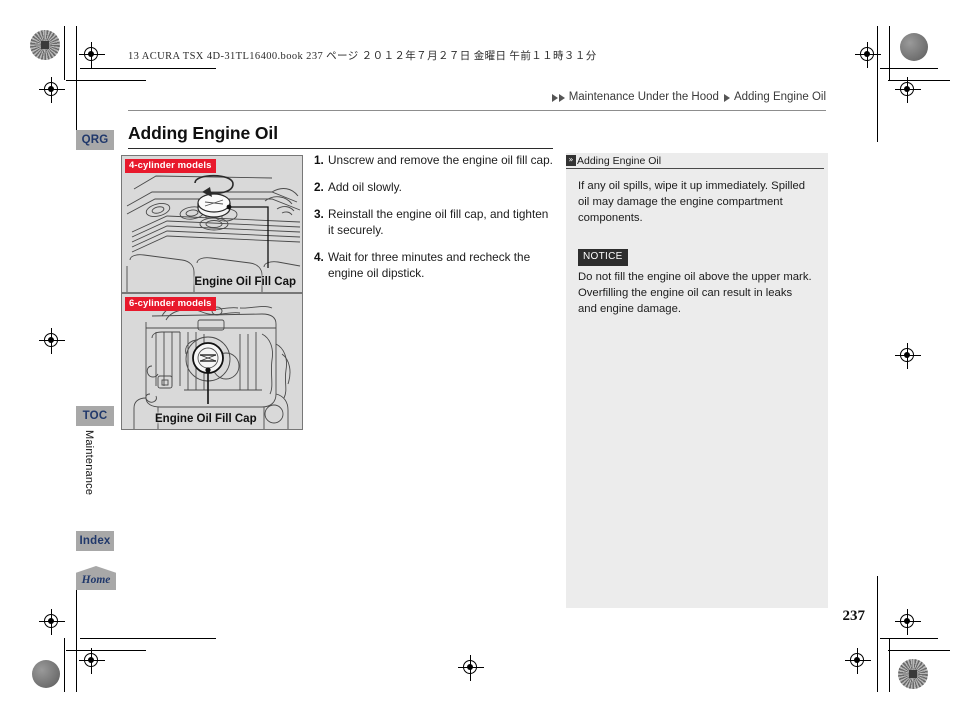  Describe the element at coordinates (644, 97) in the screenshot. I see `breadcrumb-parent: Maintenance Under the Hood` at that location.